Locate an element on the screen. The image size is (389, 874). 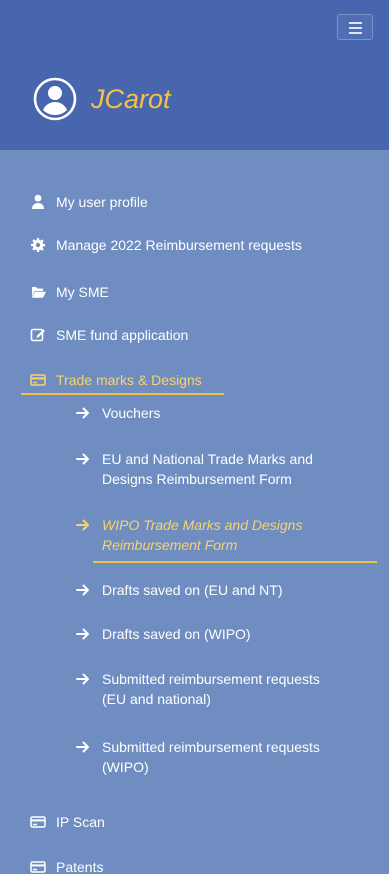
user-profile-summary: JCarot is located at coordinates (102, 99).